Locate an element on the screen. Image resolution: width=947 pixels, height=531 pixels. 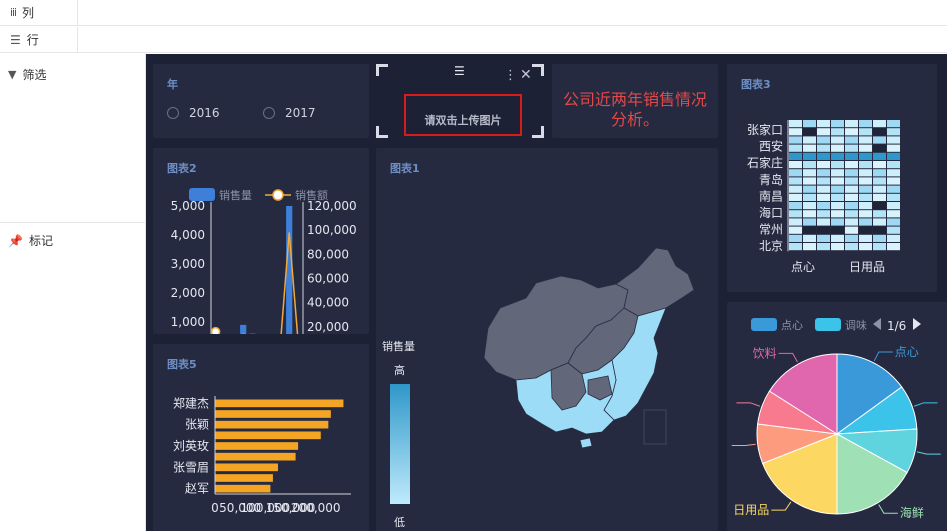
legend-swatch-dot is located at coordinates (278, 195).